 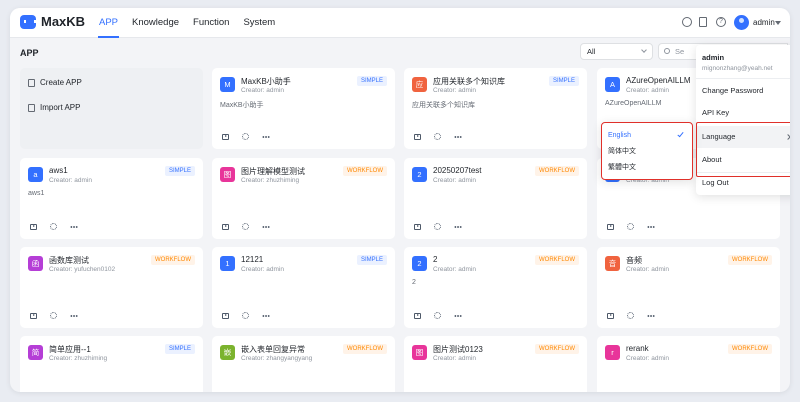 What do you see at coordinates (703, 22) in the screenshot?
I see `document-icon` at bounding box center [703, 22].